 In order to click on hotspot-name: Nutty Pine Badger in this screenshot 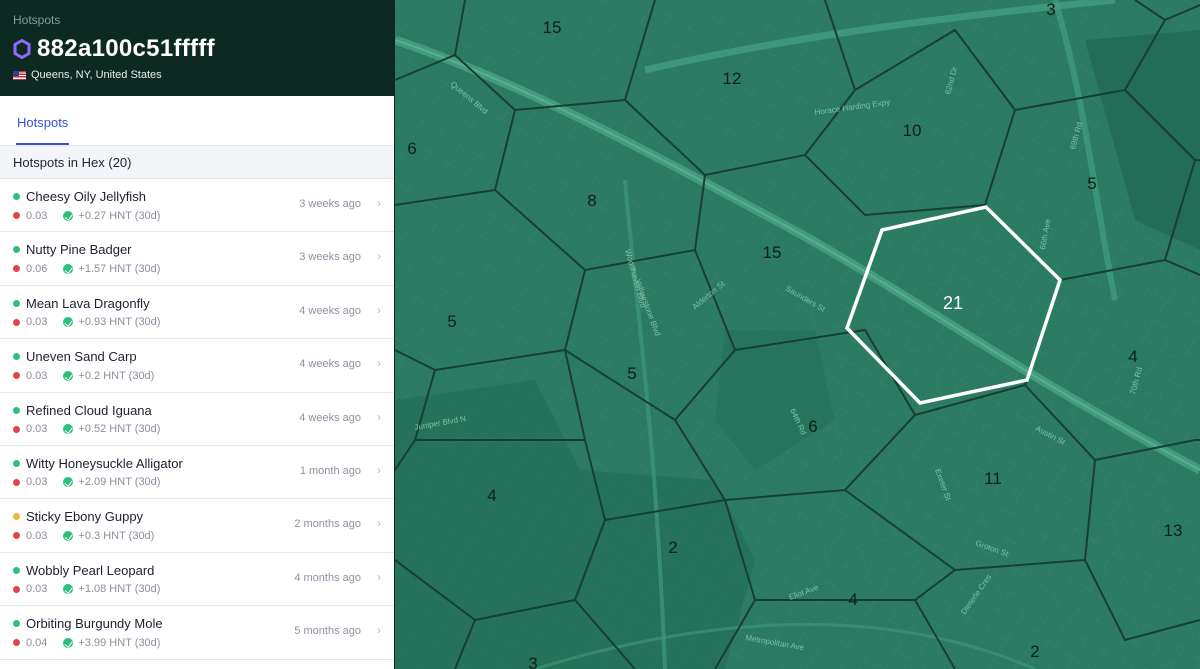, I will do `click(79, 250)`.